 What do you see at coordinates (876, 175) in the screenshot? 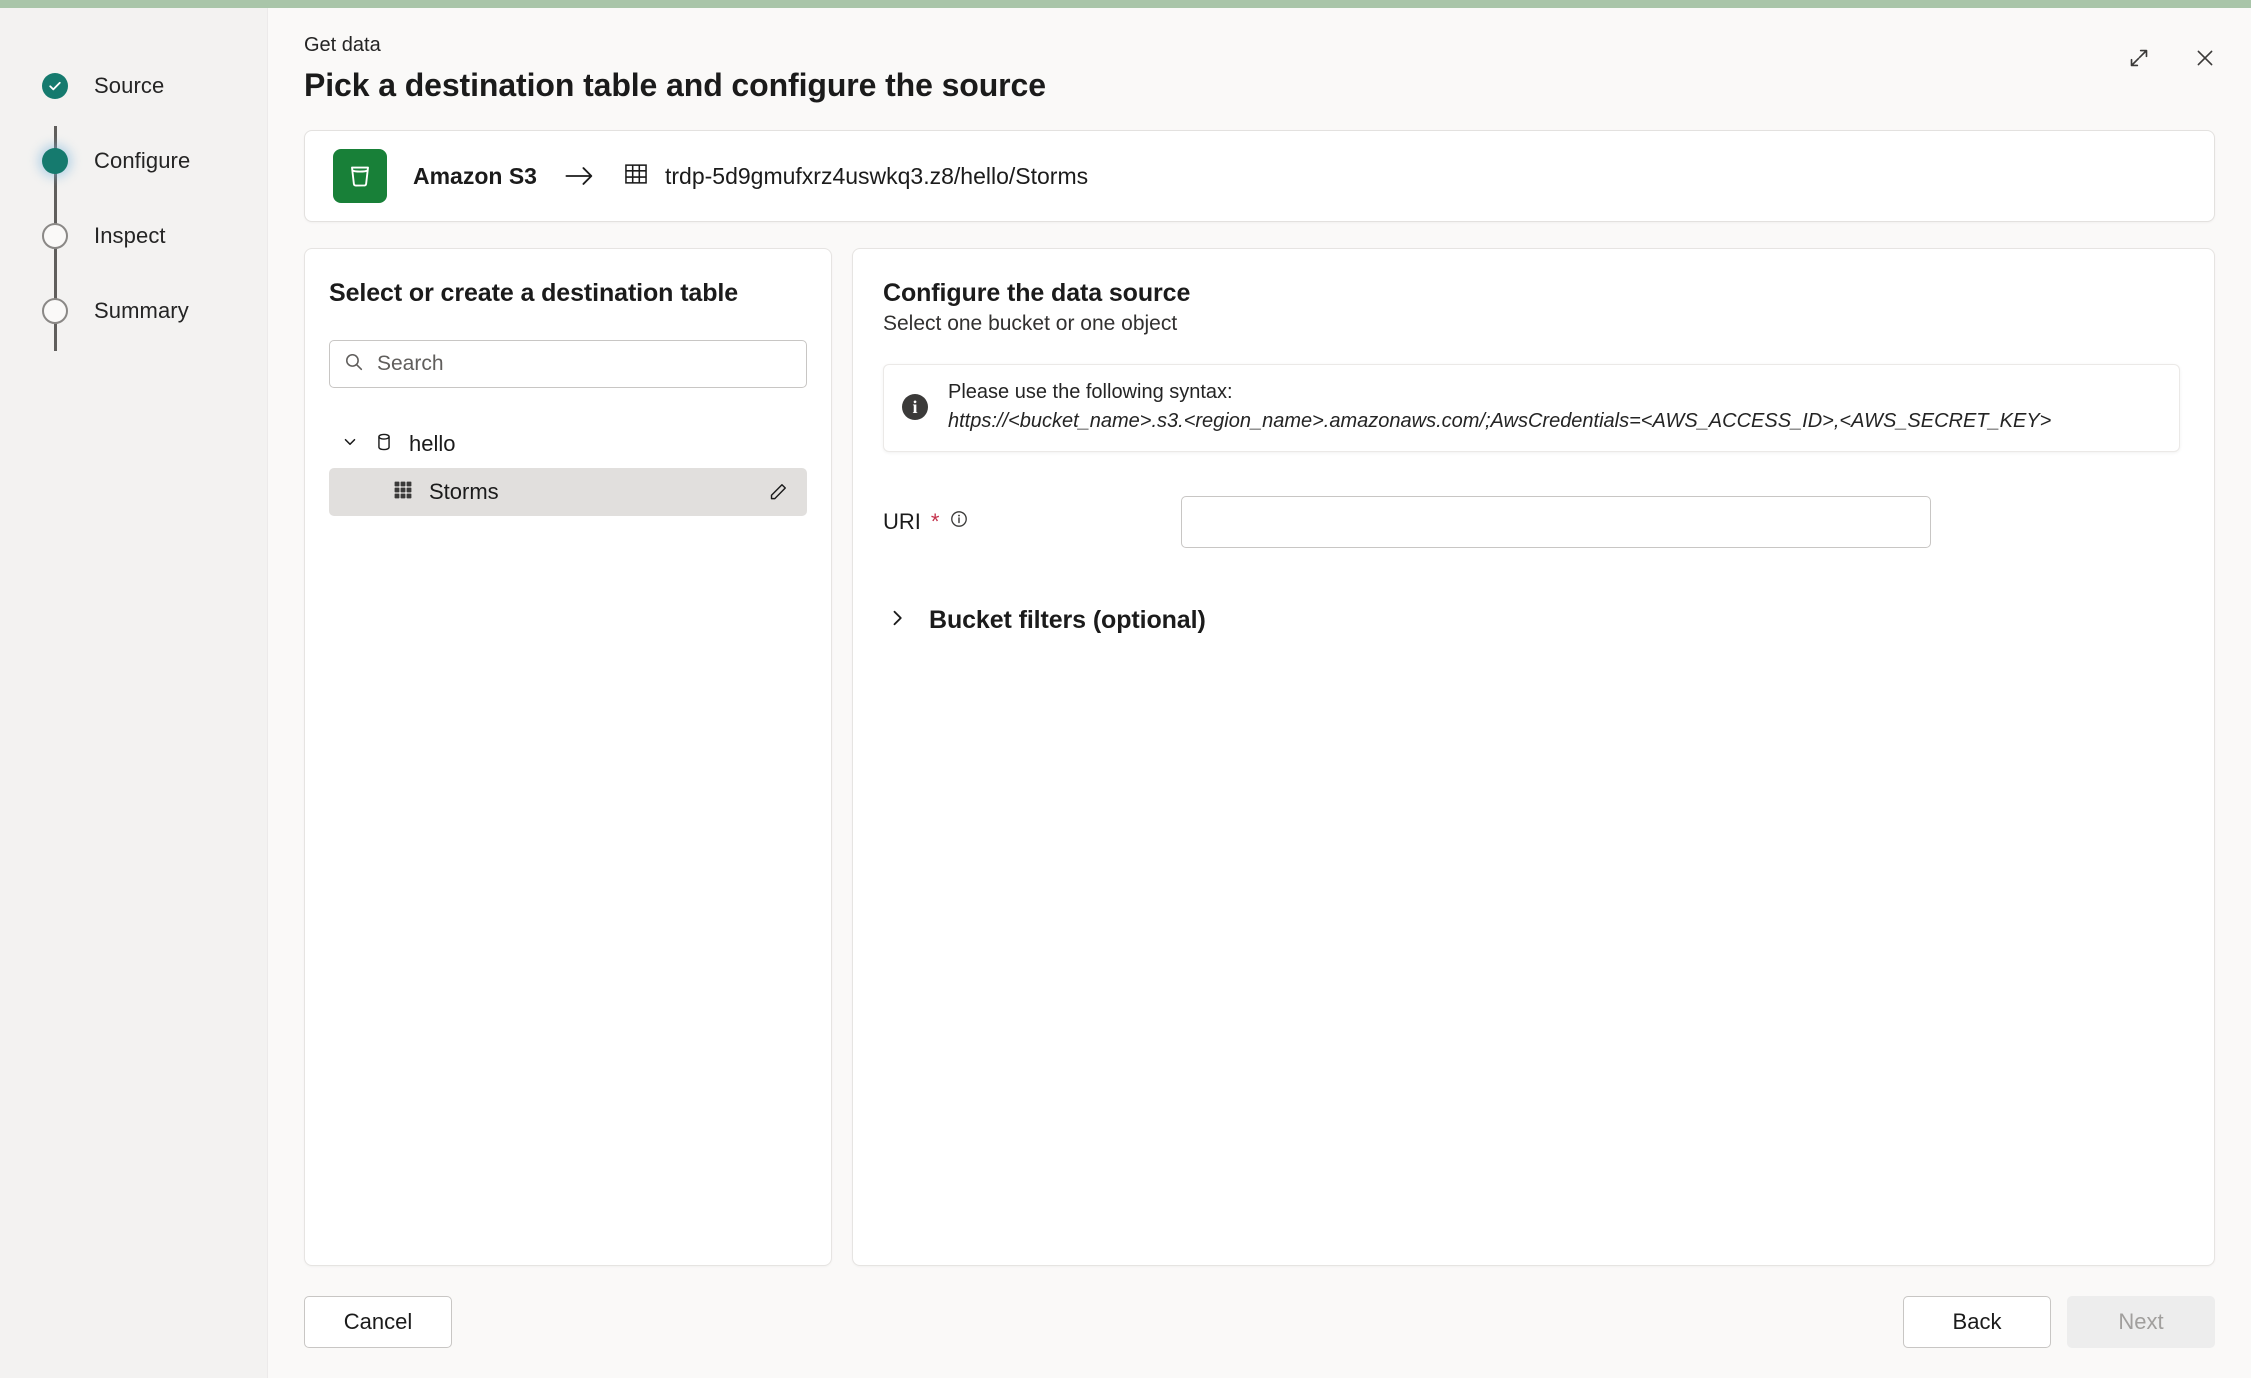
I see `destination-path-text: trdp-5d9gmufxrz4uswkq3.z8/hello/Storms` at bounding box center [876, 175].